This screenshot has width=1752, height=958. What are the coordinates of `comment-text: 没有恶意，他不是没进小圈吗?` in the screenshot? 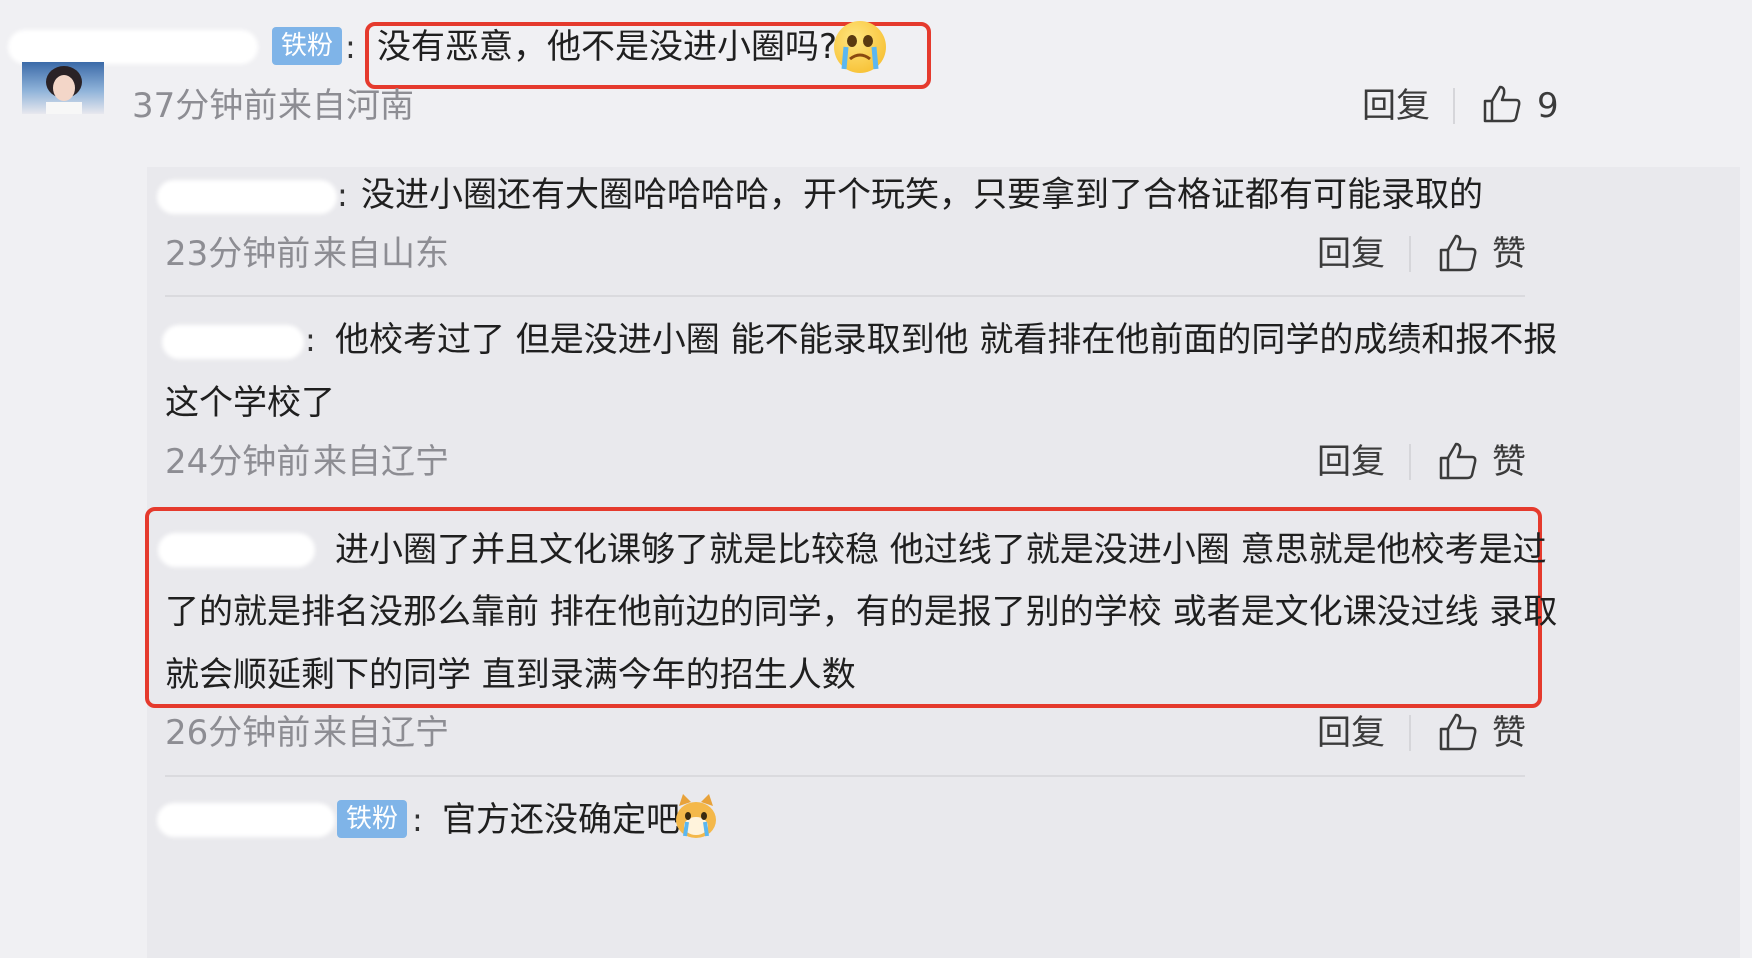 It's located at (607, 47).